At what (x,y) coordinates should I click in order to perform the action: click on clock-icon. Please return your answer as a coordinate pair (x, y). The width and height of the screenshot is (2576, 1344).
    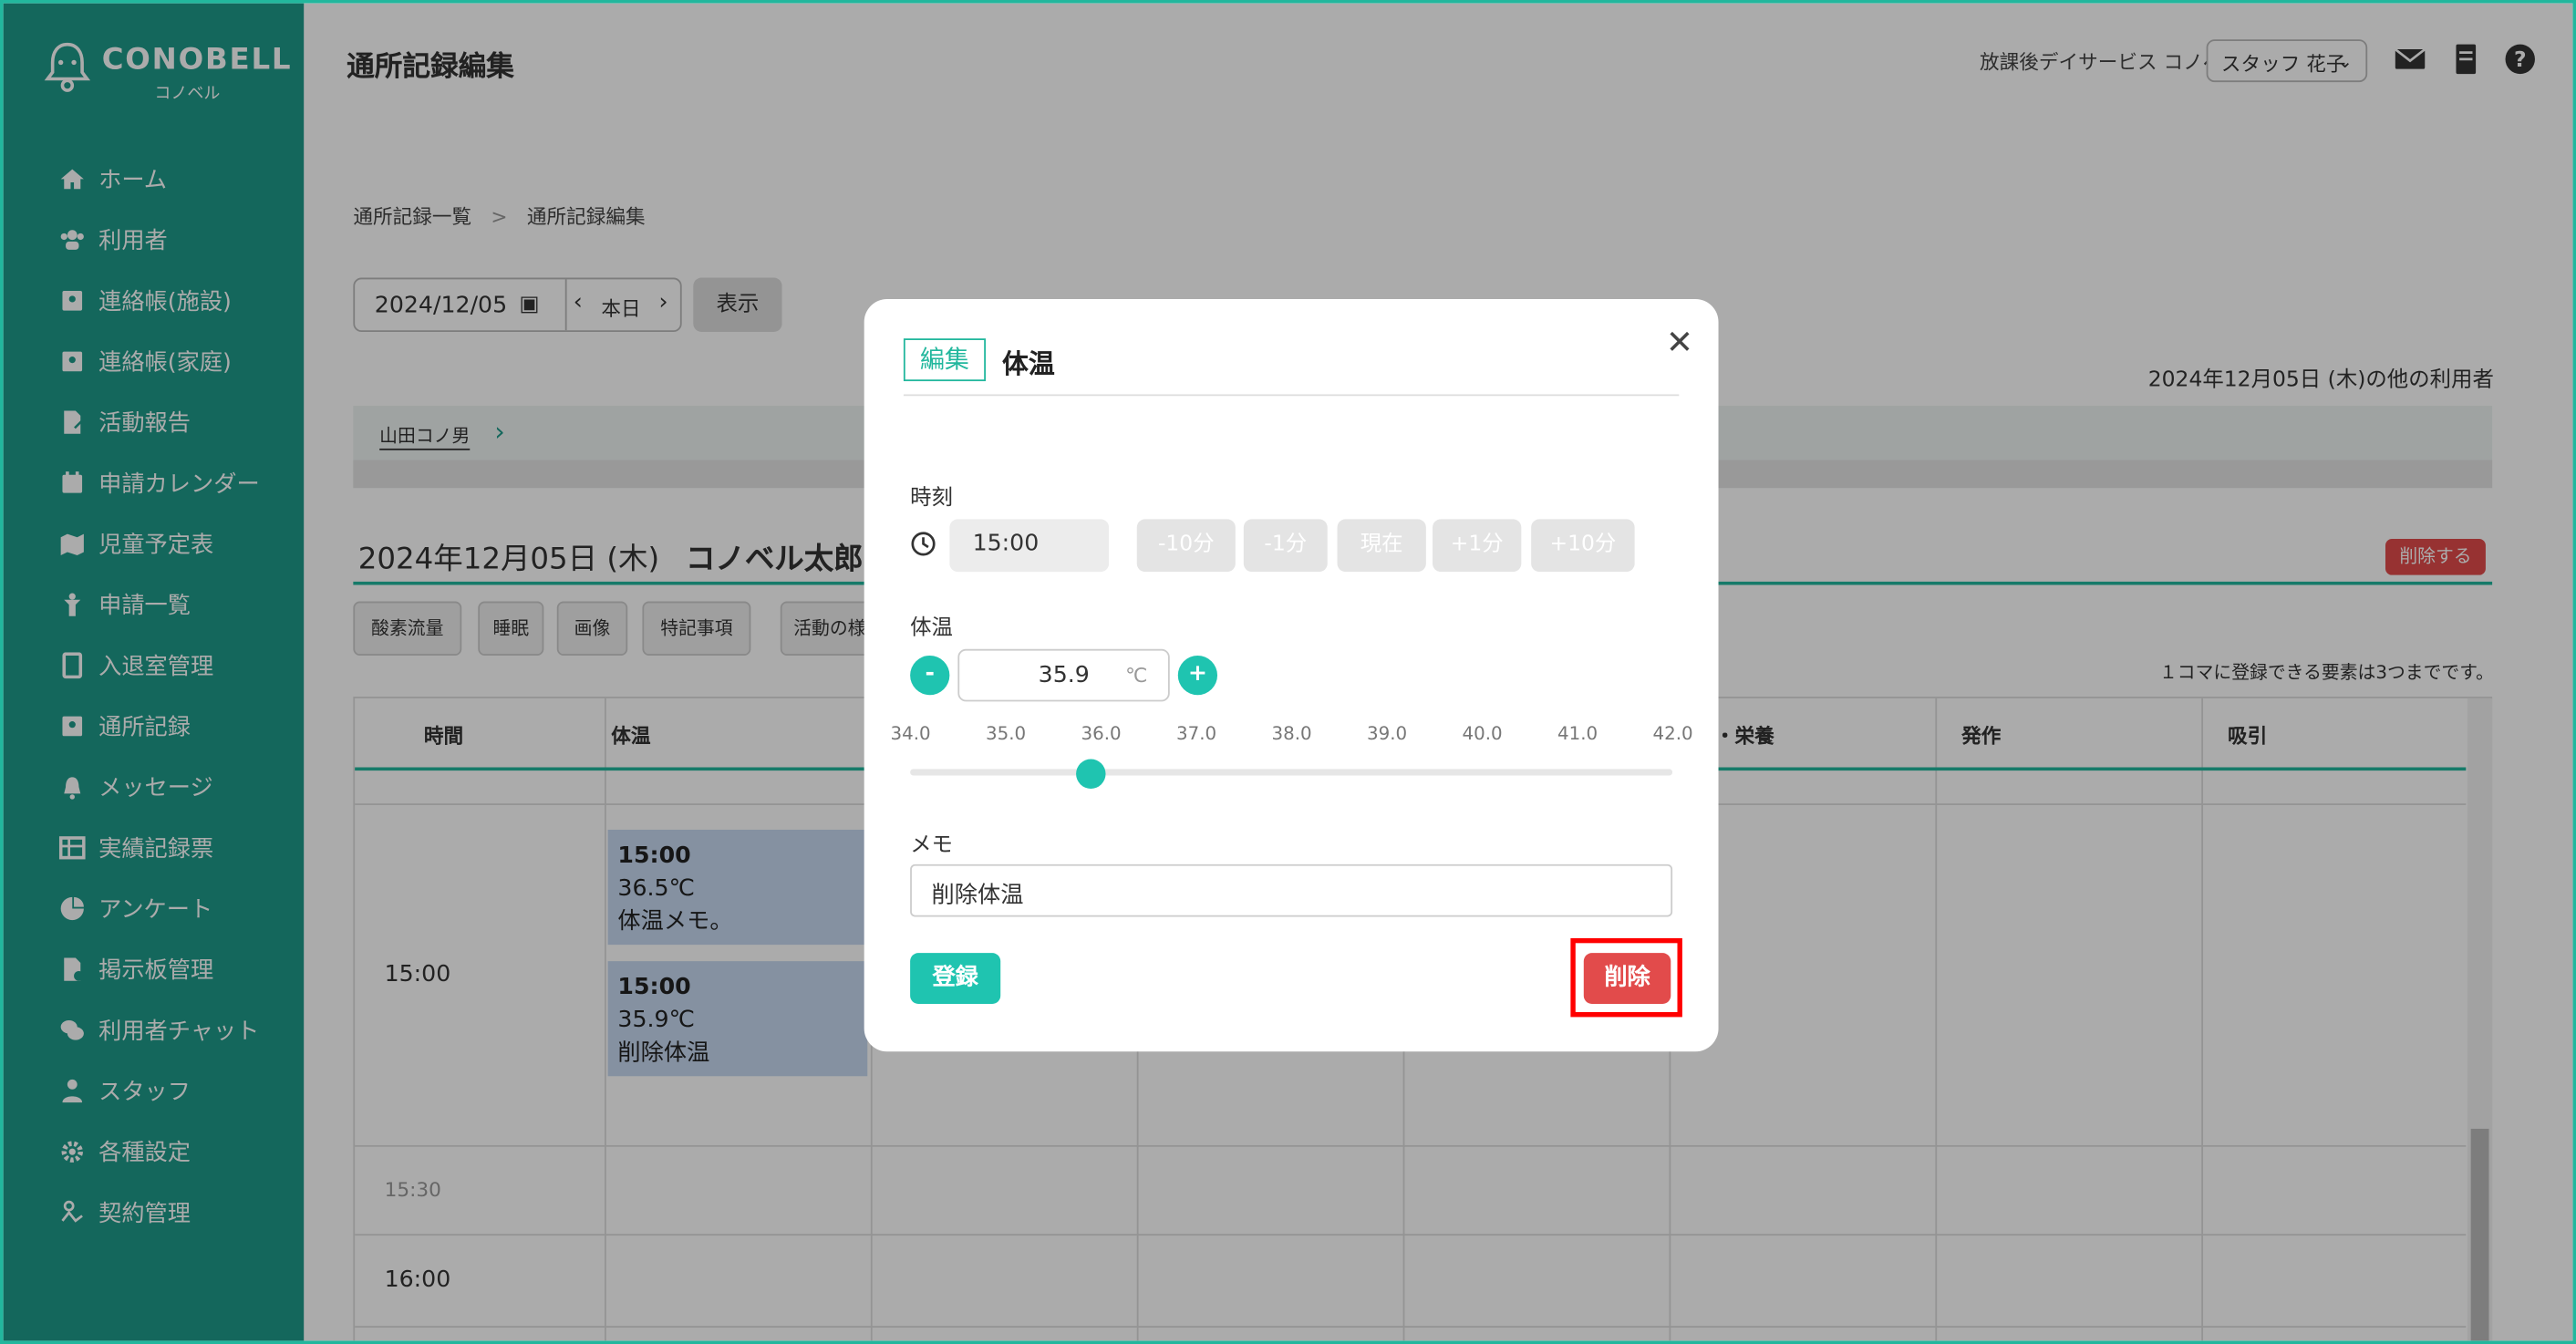
    Looking at the image, I should click on (923, 544).